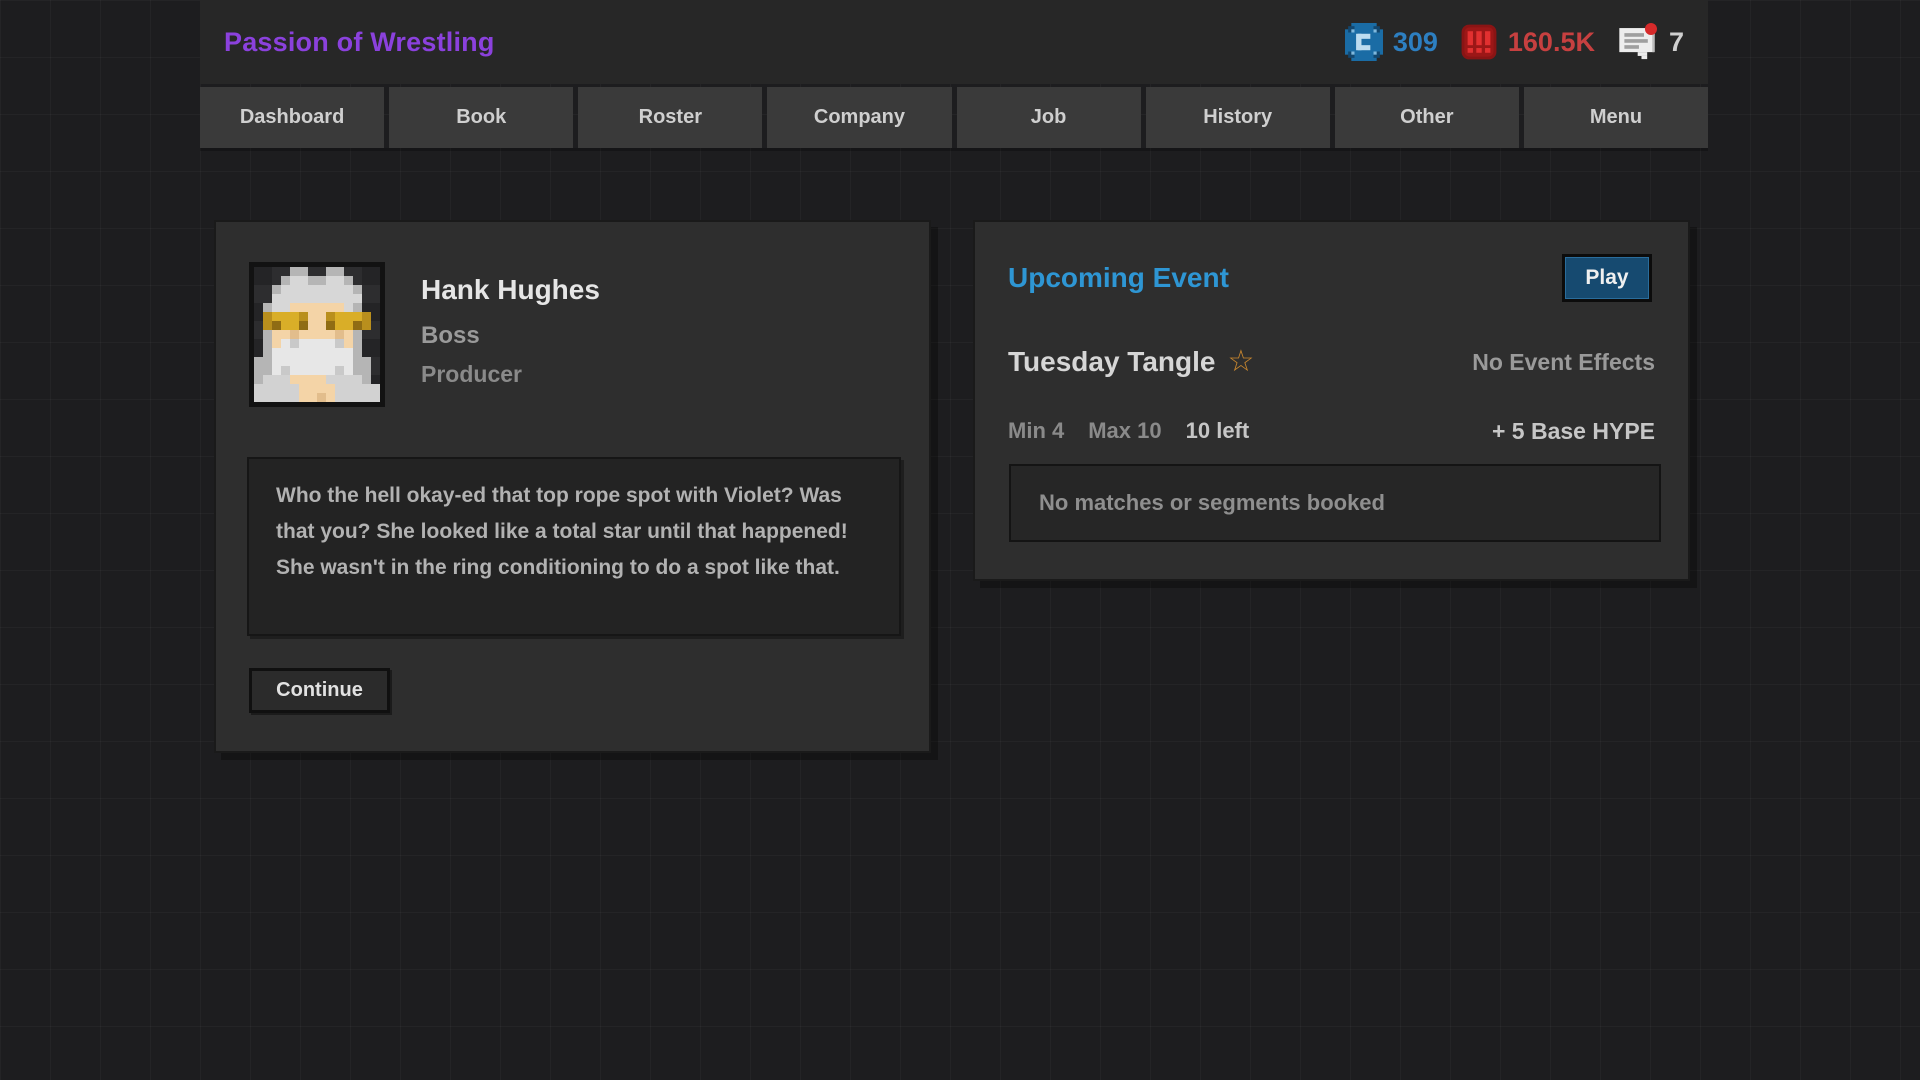 The image size is (1920, 1080). Describe the element at coordinates (1615, 117) in the screenshot. I see `tab-menu: Menu` at that location.